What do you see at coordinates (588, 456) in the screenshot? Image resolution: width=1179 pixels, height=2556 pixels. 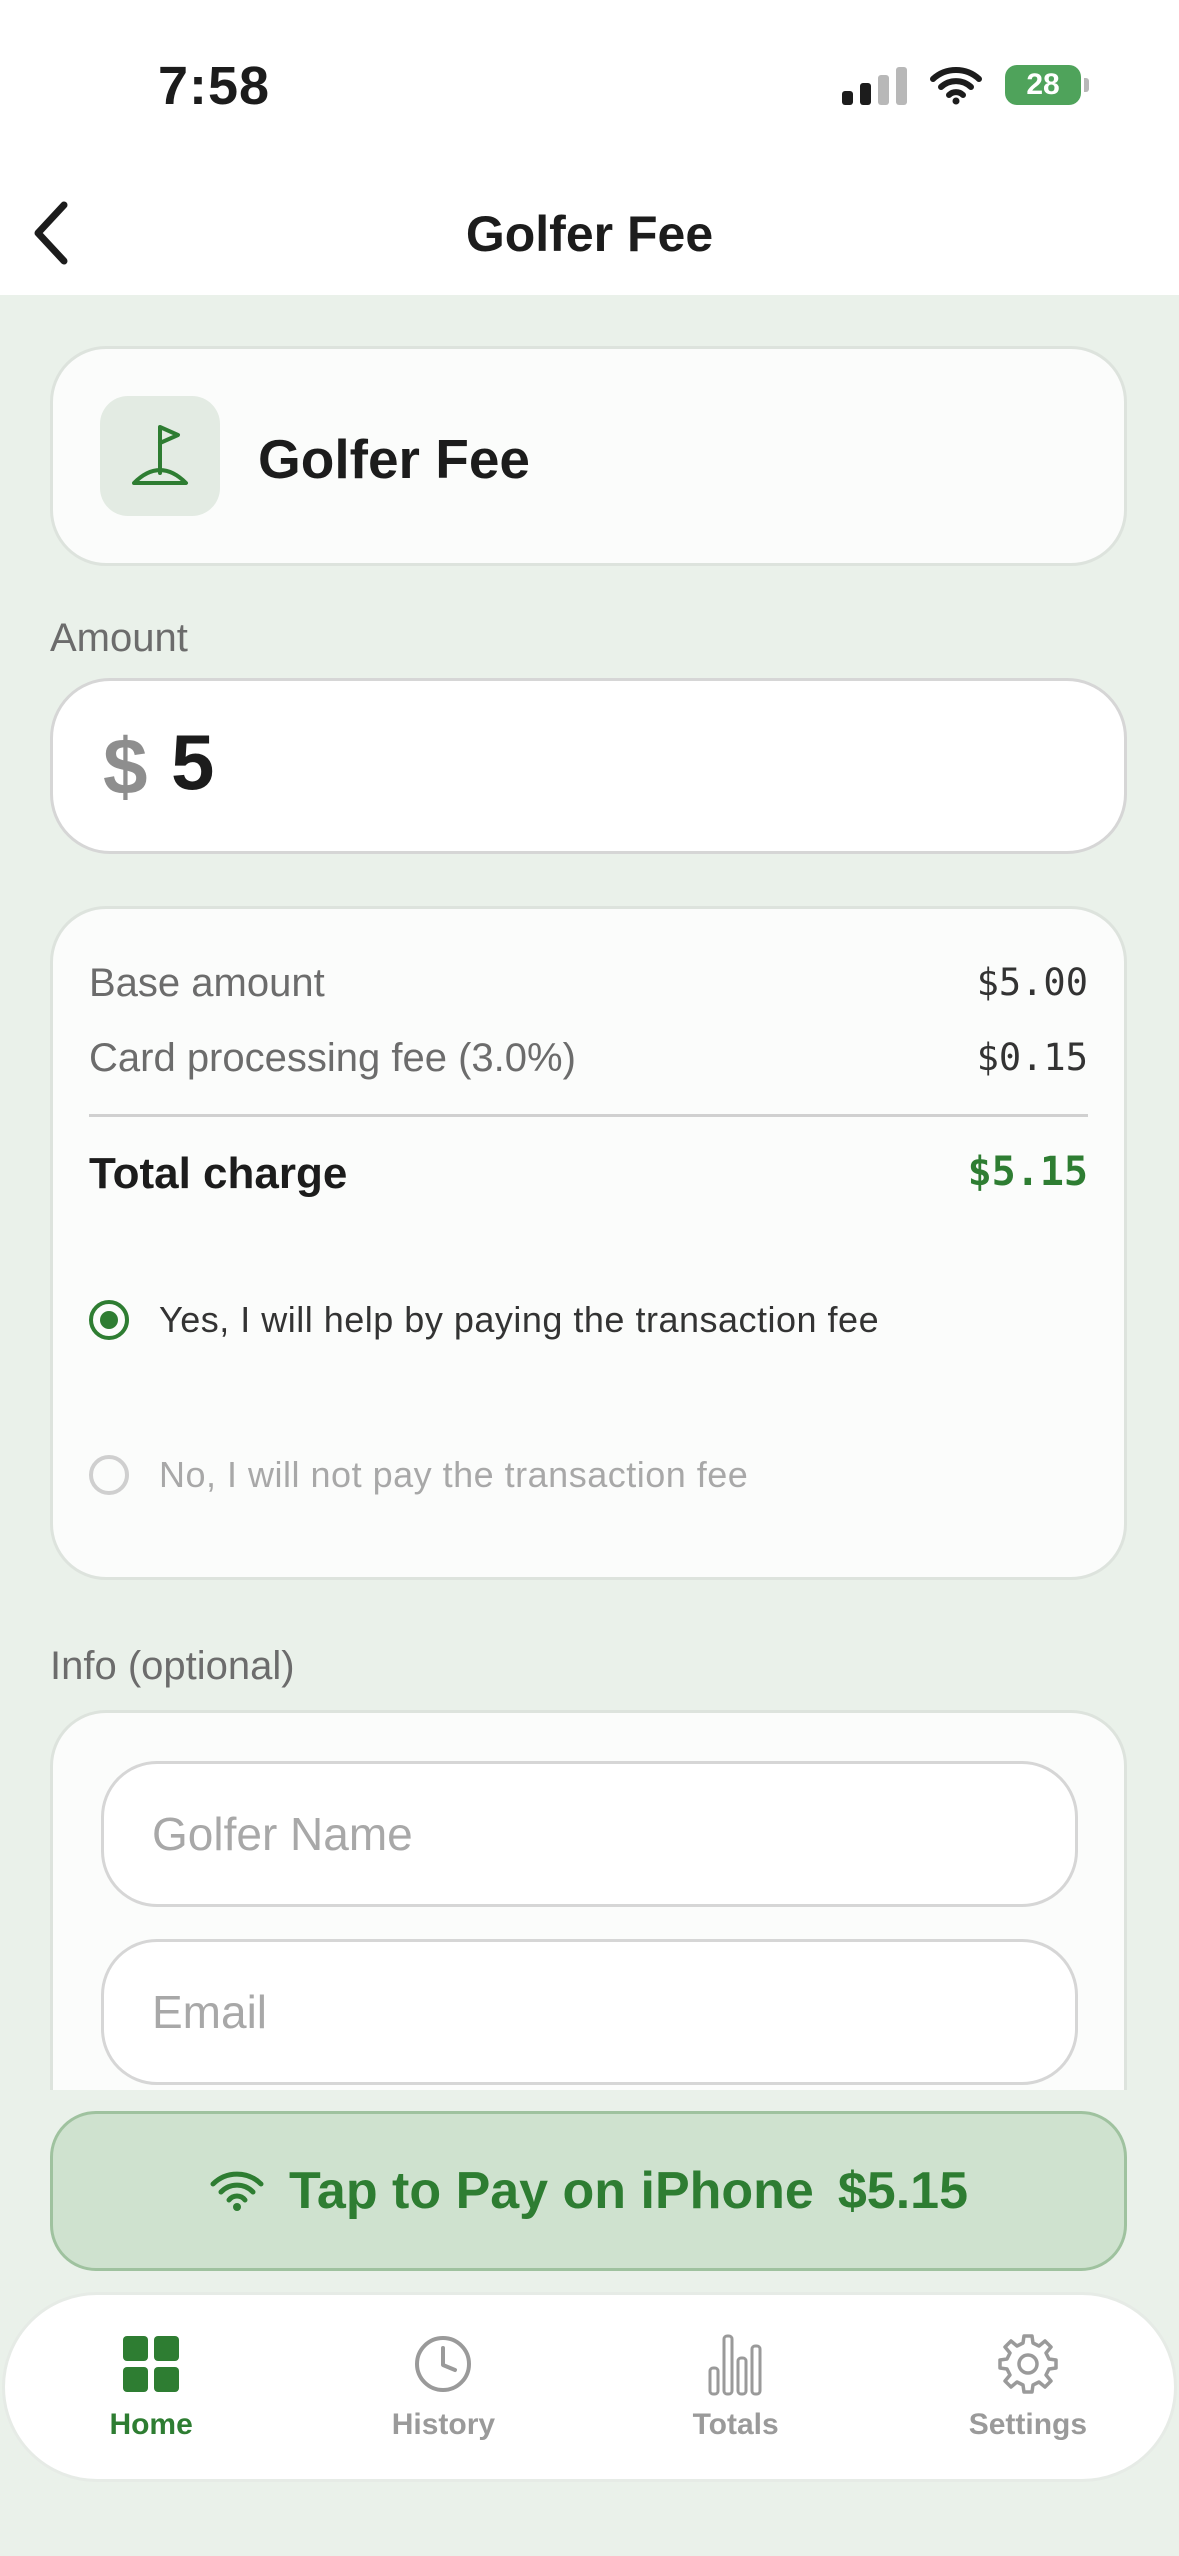 I see `product-card: Golfer Fee` at bounding box center [588, 456].